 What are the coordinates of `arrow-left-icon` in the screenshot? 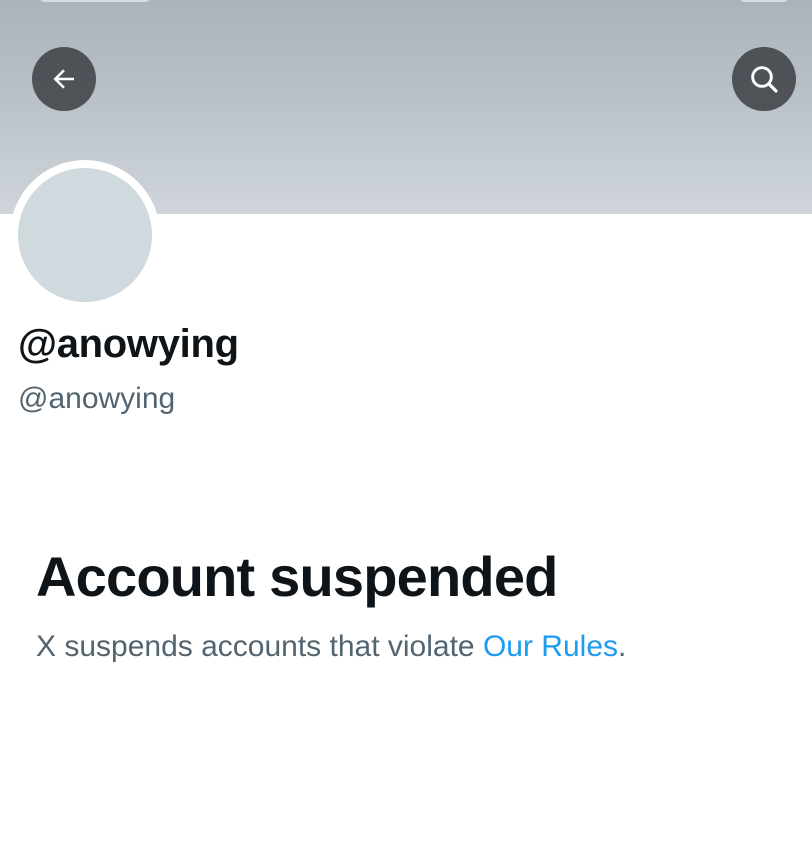 It's located at (63, 79).